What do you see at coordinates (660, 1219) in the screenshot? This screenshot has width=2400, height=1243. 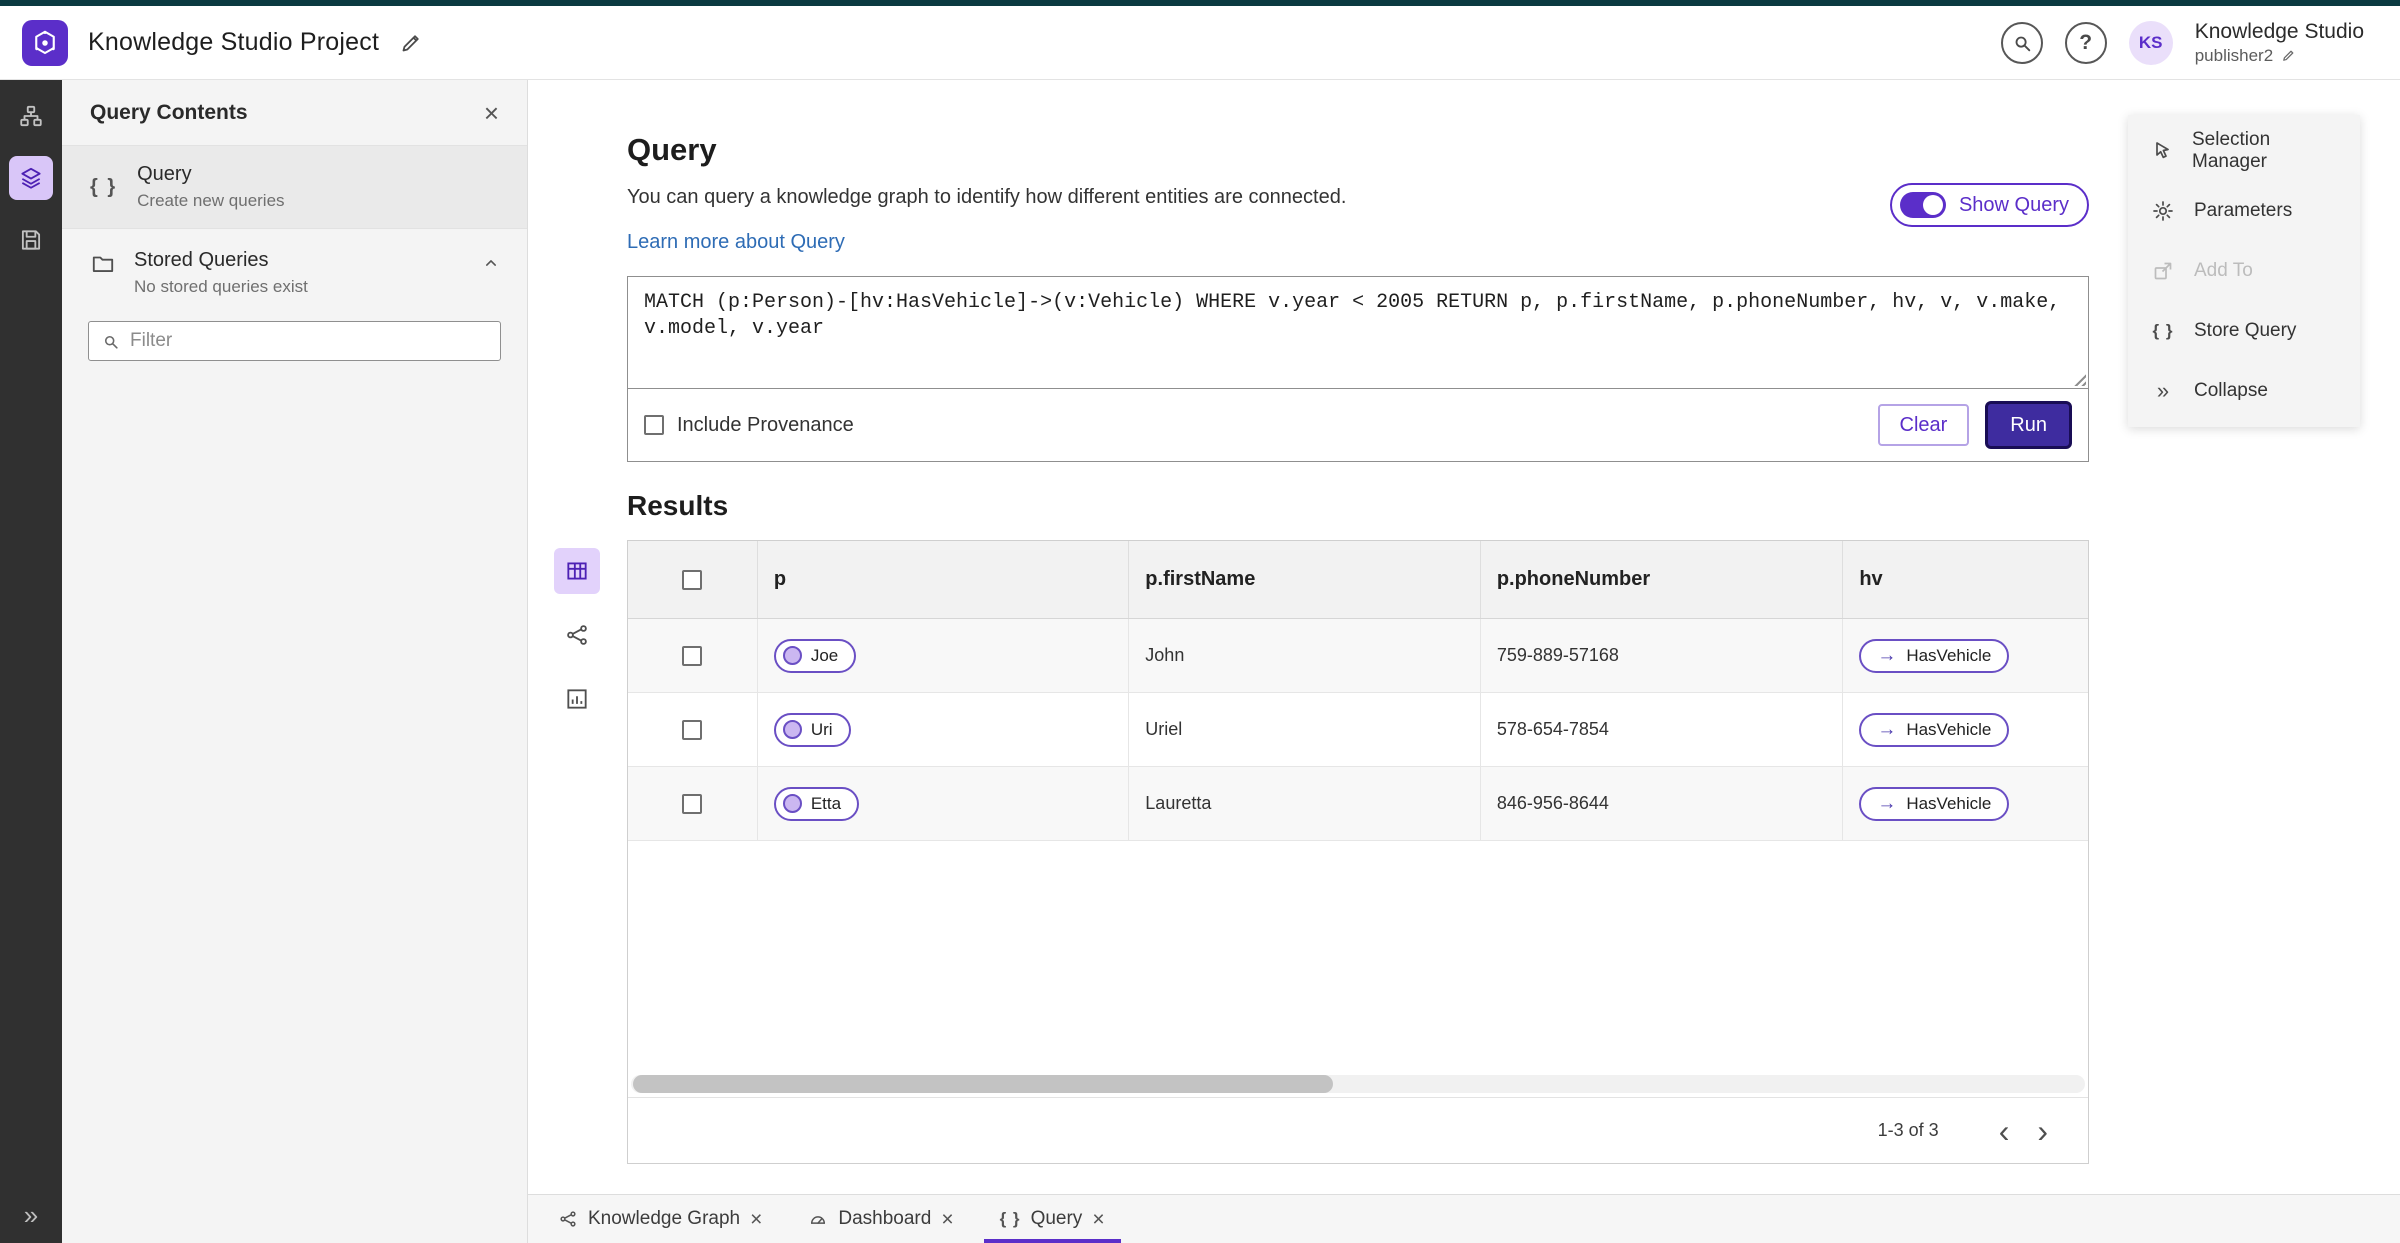 I see `tab-knowledge-graph: Knowledge Graph ×` at bounding box center [660, 1219].